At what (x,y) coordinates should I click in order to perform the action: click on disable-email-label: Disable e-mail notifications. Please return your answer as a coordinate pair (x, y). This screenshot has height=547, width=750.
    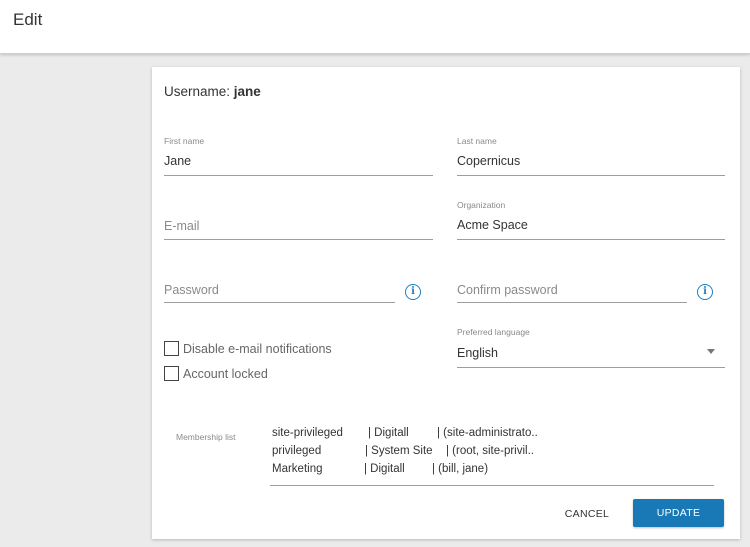
    Looking at the image, I should click on (257, 348).